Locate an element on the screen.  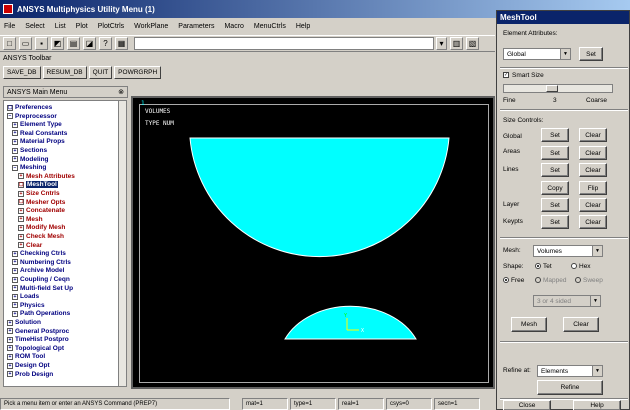
help-button: Help is located at coordinates (597, 405).